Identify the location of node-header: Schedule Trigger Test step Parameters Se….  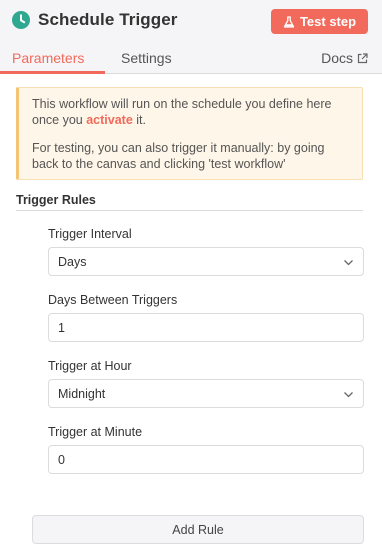
(191, 37).